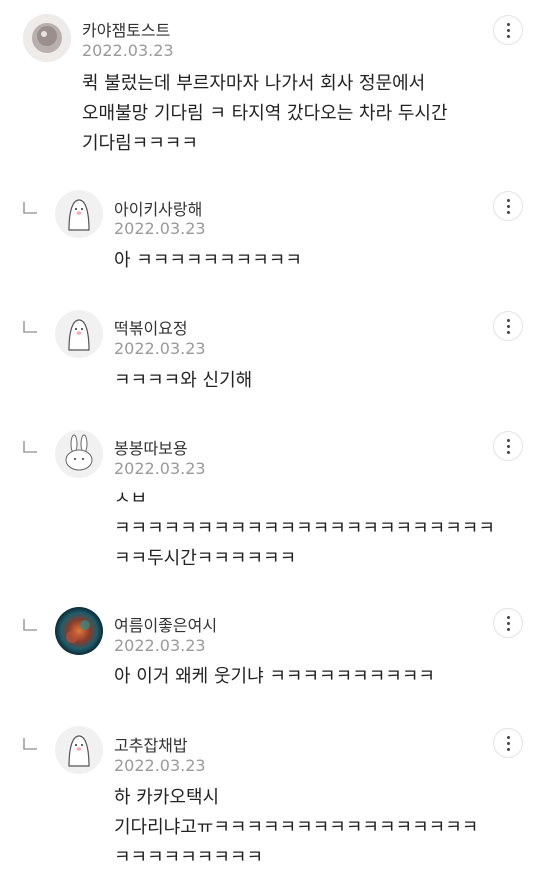 The image size is (540, 877). Describe the element at coordinates (158, 208) in the screenshot. I see `comment-author: 아이키사랑해` at that location.